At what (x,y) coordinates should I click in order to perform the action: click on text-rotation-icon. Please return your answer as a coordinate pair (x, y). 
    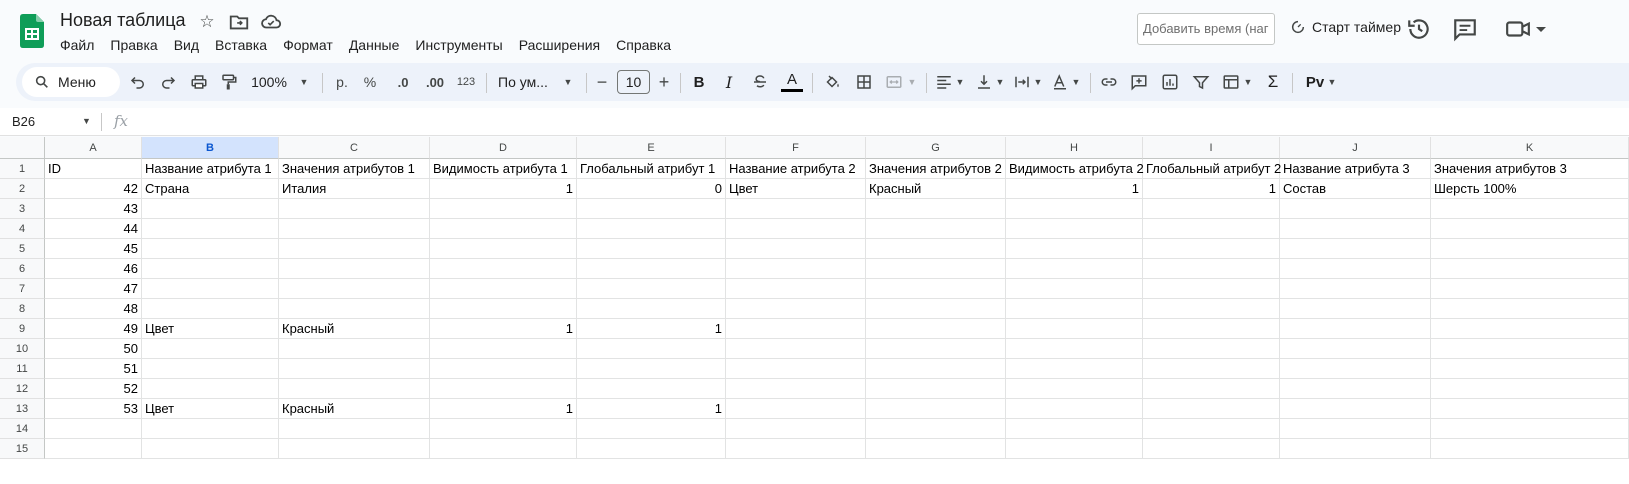
    Looking at the image, I should click on (1060, 82).